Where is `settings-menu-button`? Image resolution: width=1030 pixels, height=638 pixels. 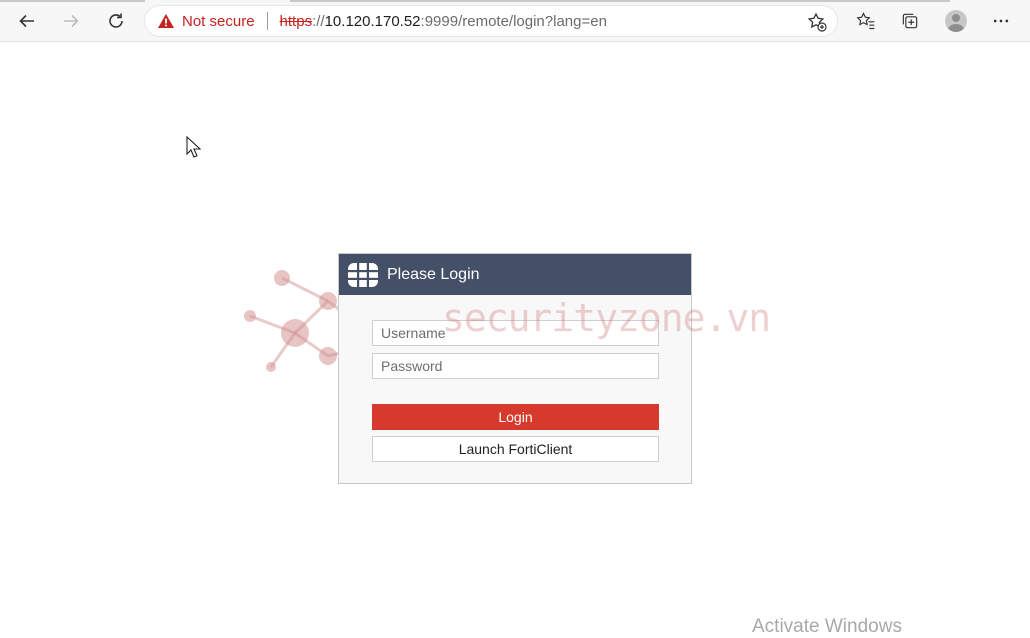 settings-menu-button is located at coordinates (1001, 21).